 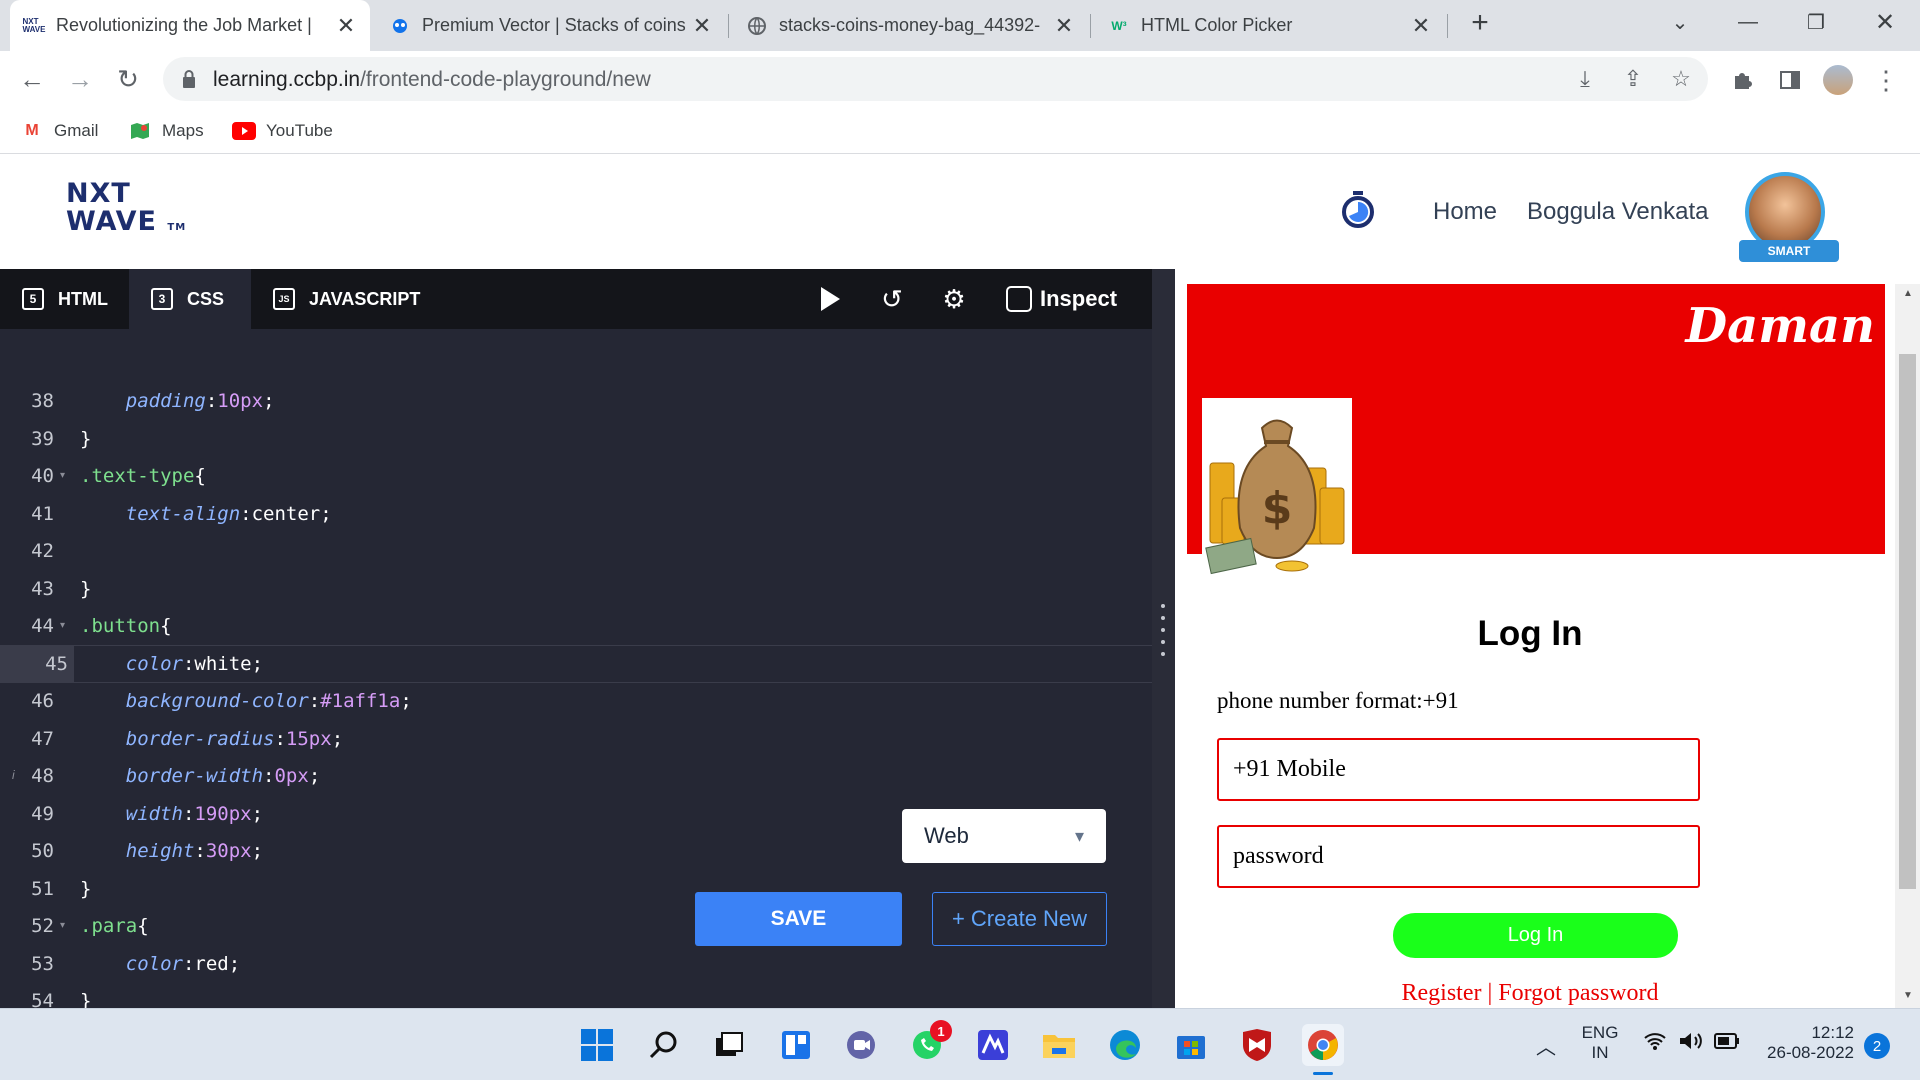 What do you see at coordinates (1680, 22) in the screenshot?
I see `tab-search-chevron-icon: ⌄` at bounding box center [1680, 22].